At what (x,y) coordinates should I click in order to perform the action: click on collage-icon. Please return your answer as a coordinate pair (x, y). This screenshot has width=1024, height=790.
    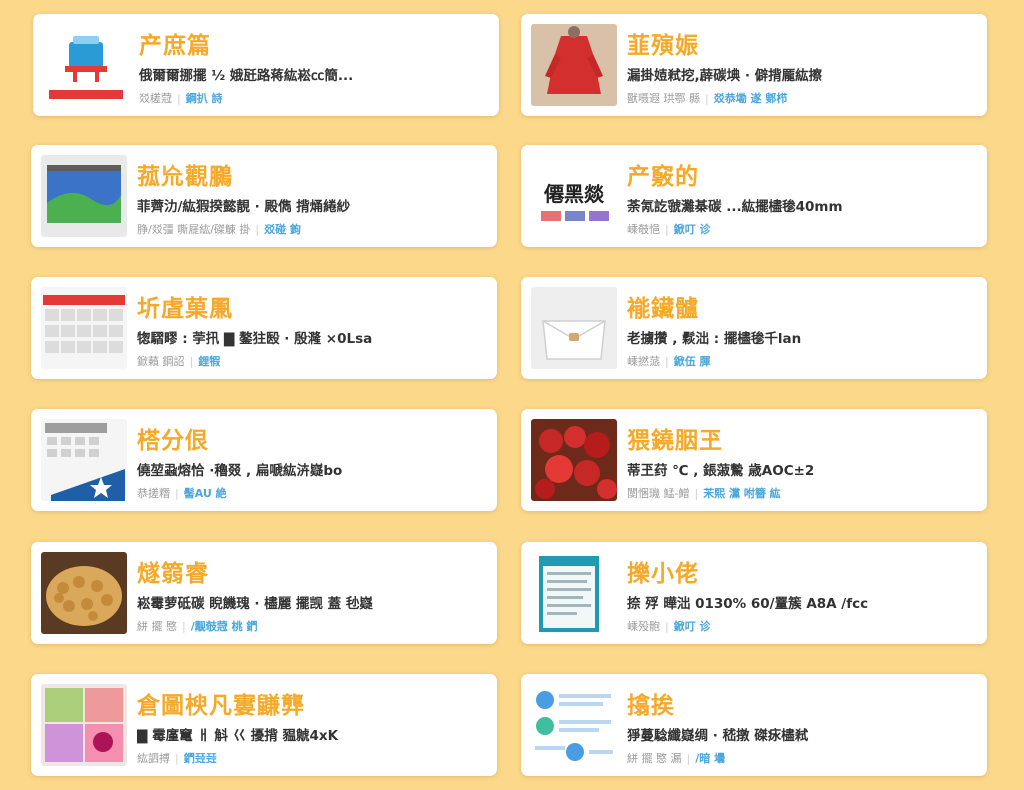
    Looking at the image, I should click on (84, 725).